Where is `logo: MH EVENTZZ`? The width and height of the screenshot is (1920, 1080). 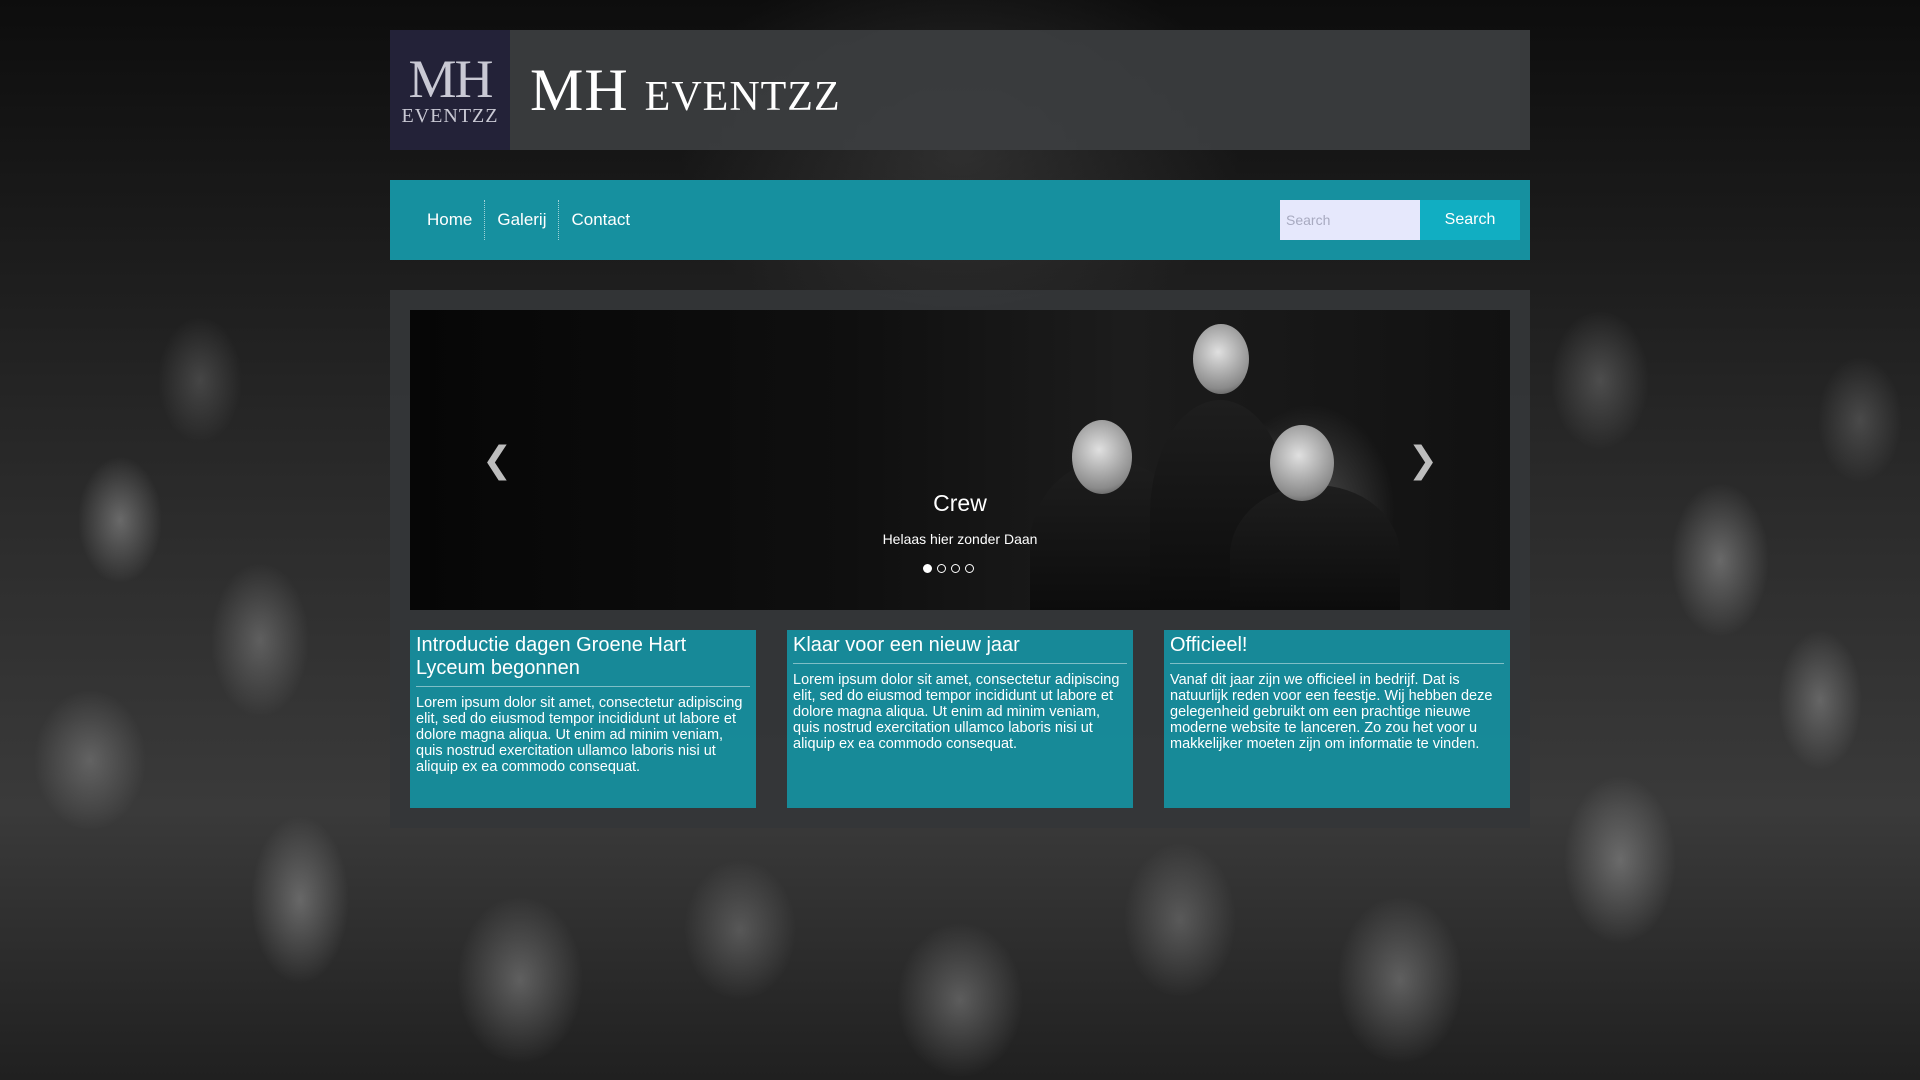 logo: MH EVENTZZ is located at coordinates (450, 90).